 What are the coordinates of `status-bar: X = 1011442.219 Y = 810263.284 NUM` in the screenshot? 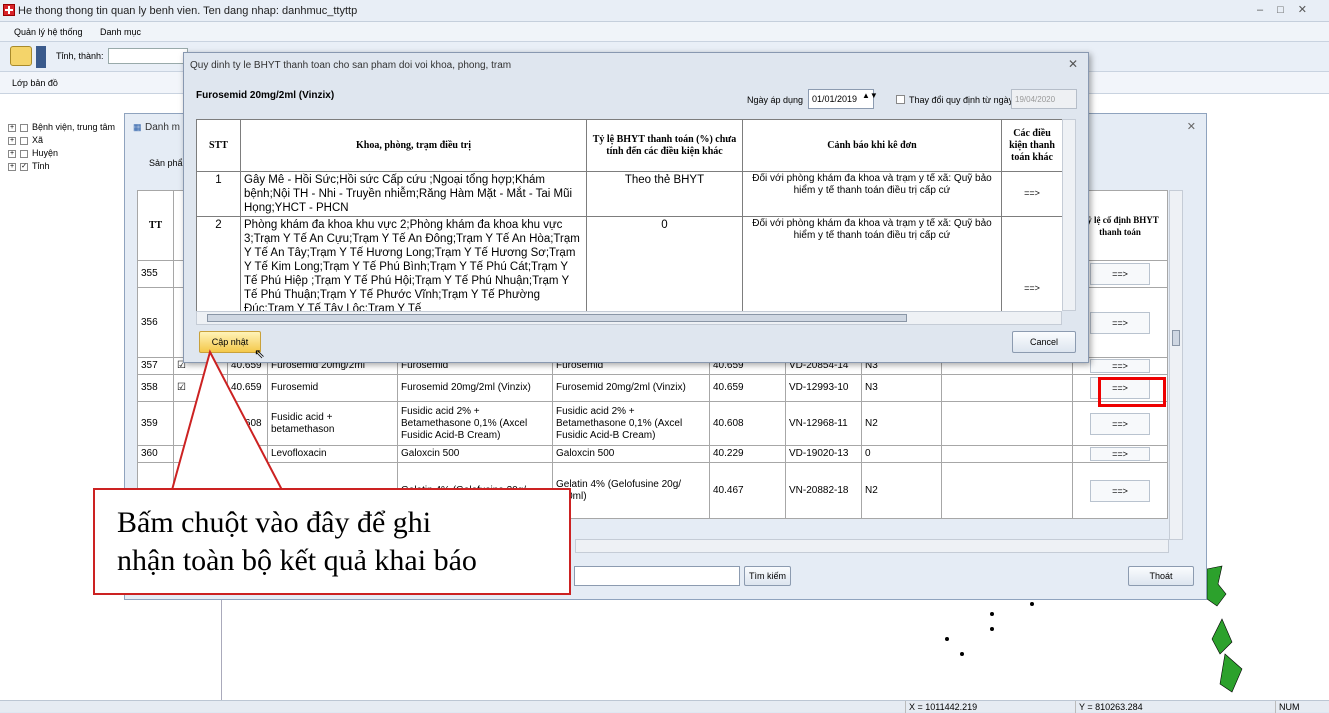 It's located at (664, 706).